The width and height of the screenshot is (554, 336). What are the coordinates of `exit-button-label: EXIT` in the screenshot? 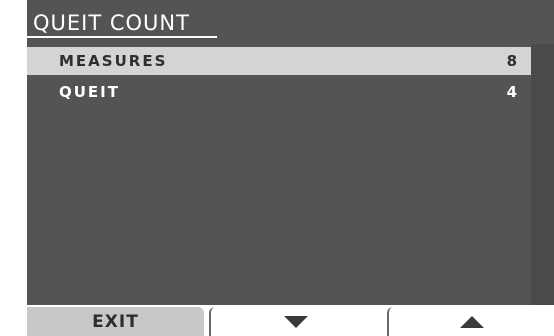 It's located at (115, 321).